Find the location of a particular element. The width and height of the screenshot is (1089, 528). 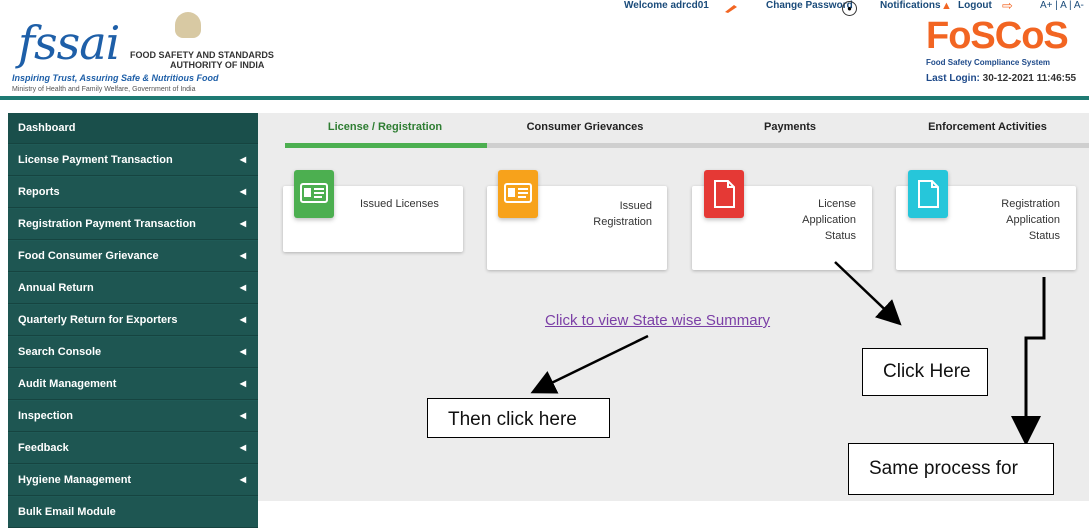

then-click-callout: Then click here is located at coordinates (518, 418).